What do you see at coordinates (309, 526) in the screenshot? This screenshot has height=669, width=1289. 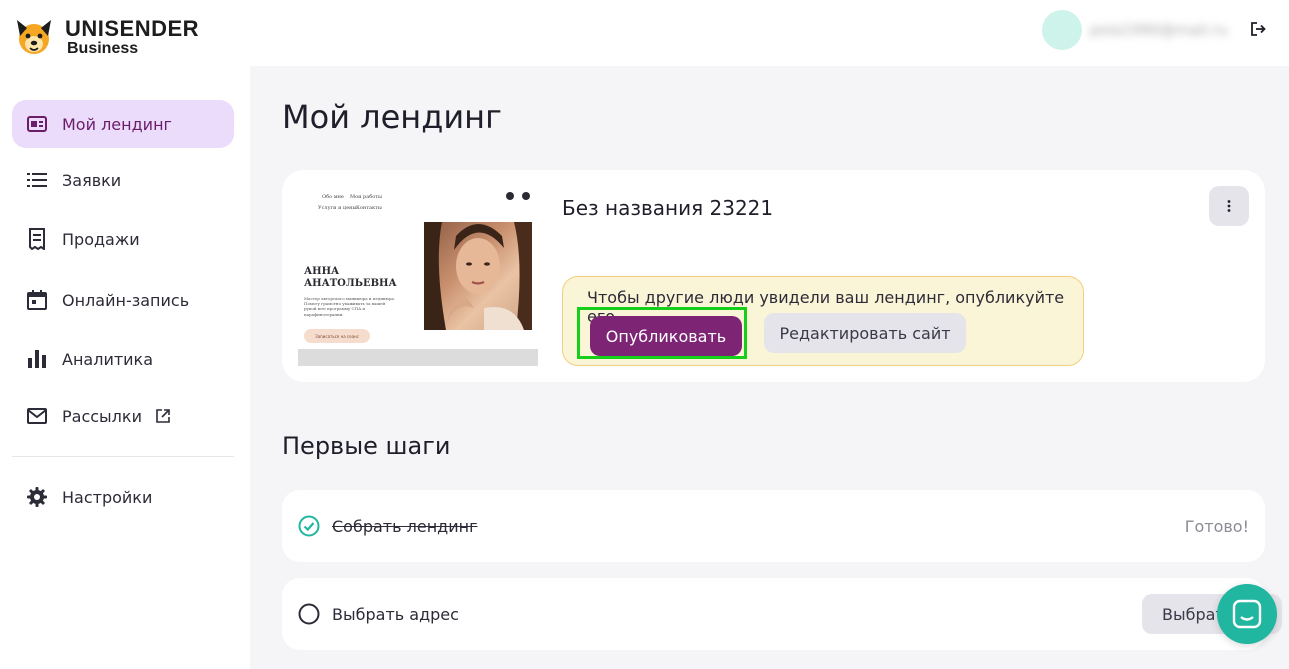 I see `check-circle-icon` at bounding box center [309, 526].